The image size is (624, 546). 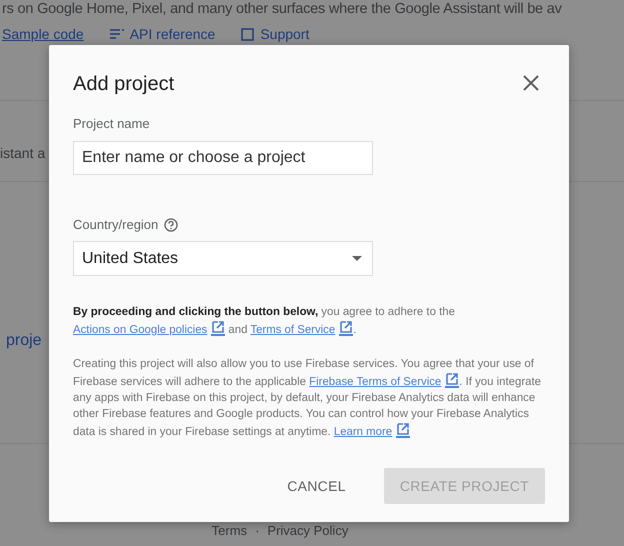 What do you see at coordinates (264, 321) in the screenshot?
I see `legal-text: By proceeding and clicking the button below, you agree to adhere to the Actions on Google policies and Terms of Service .` at bounding box center [264, 321].